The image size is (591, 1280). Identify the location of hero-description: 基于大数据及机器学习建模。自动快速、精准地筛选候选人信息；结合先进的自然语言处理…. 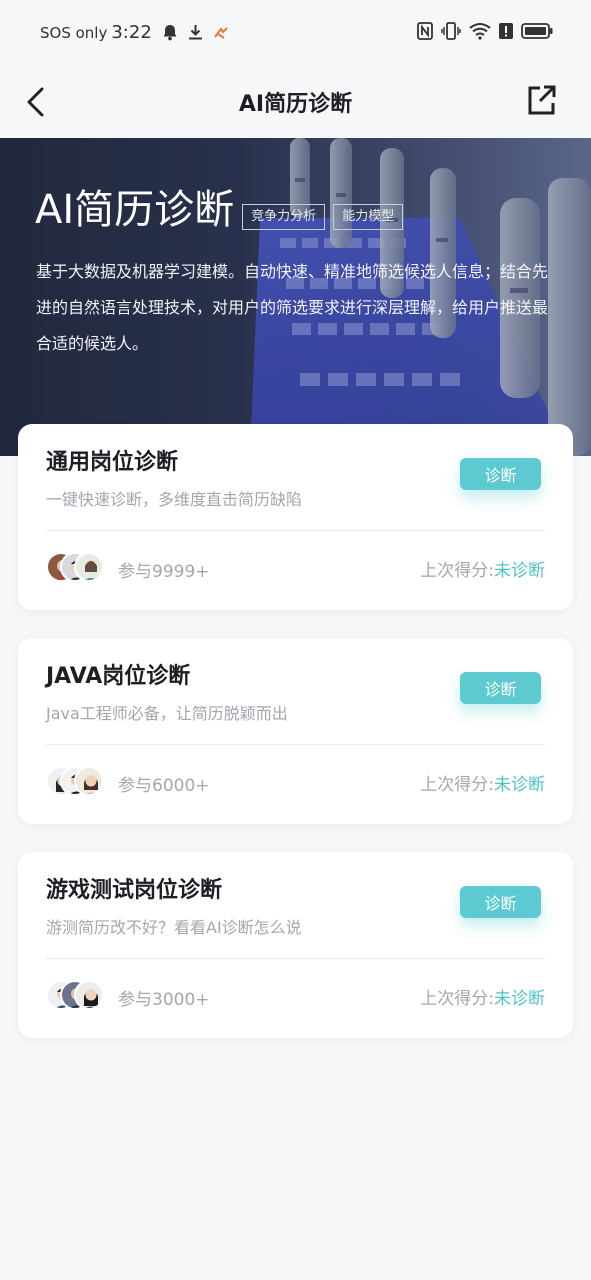
(292, 307).